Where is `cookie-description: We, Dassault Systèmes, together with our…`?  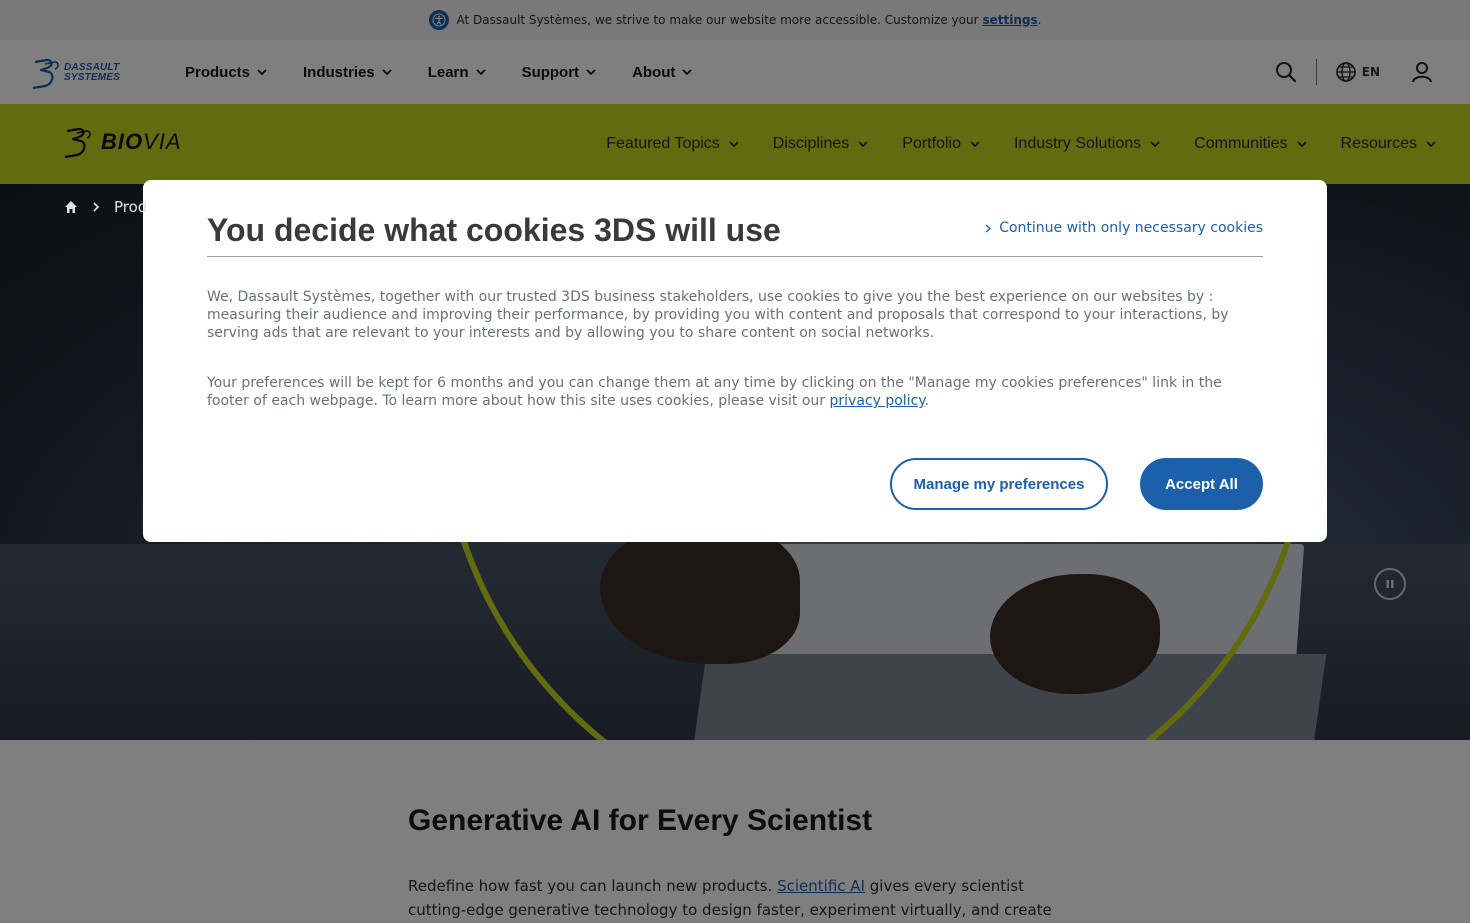 cookie-description: We, Dassault Systèmes, together with our… is located at coordinates (718, 315).